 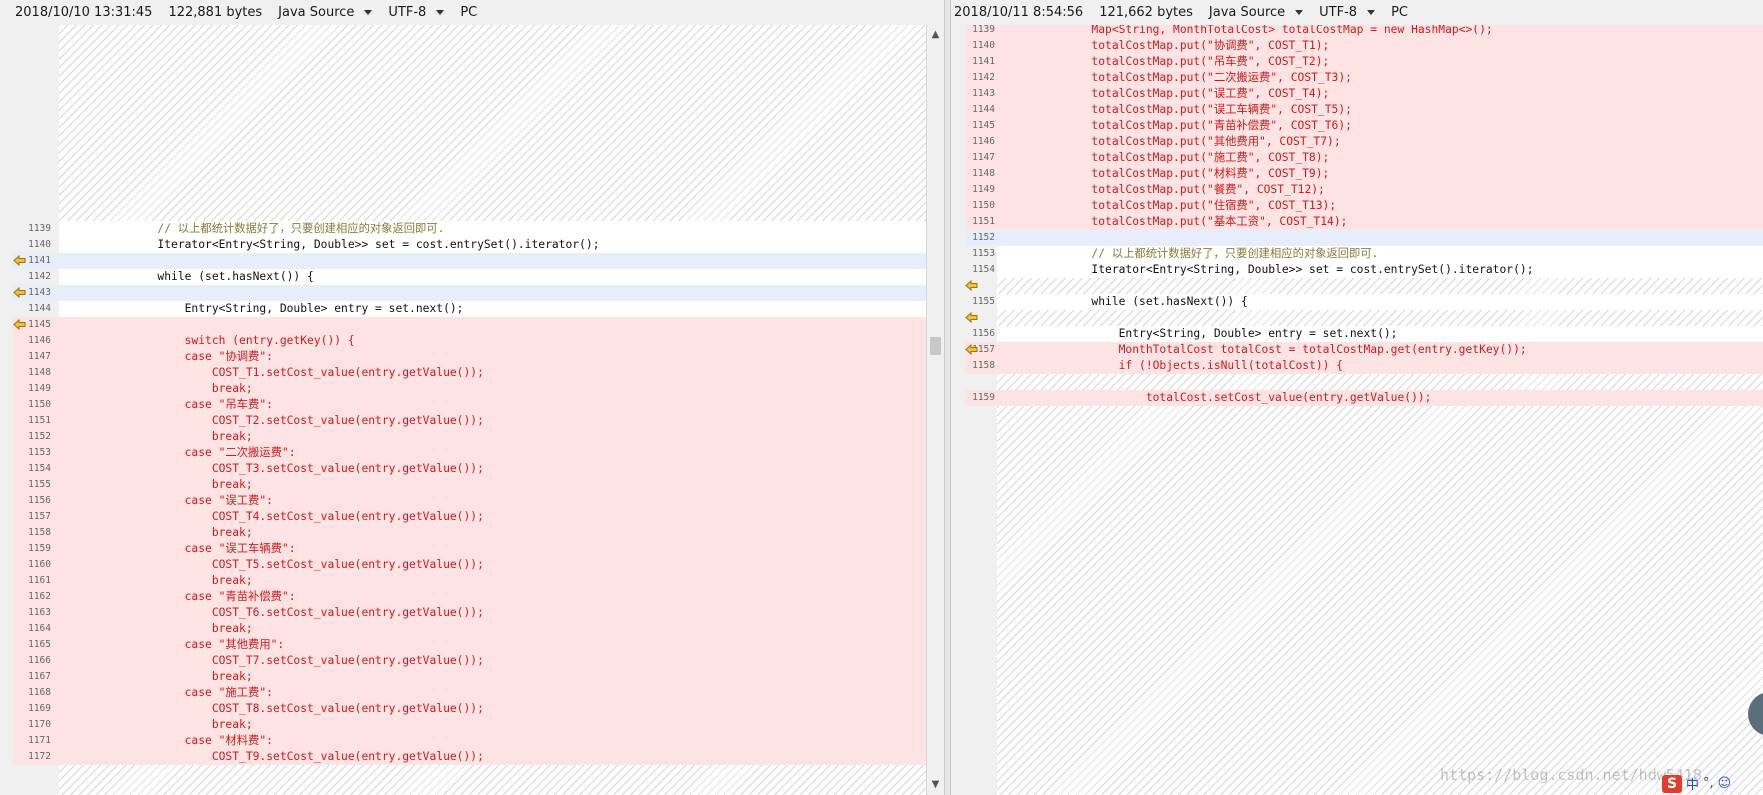 I want to click on diff-line-row: case "误工车辆费":, so click(x=492, y=549).